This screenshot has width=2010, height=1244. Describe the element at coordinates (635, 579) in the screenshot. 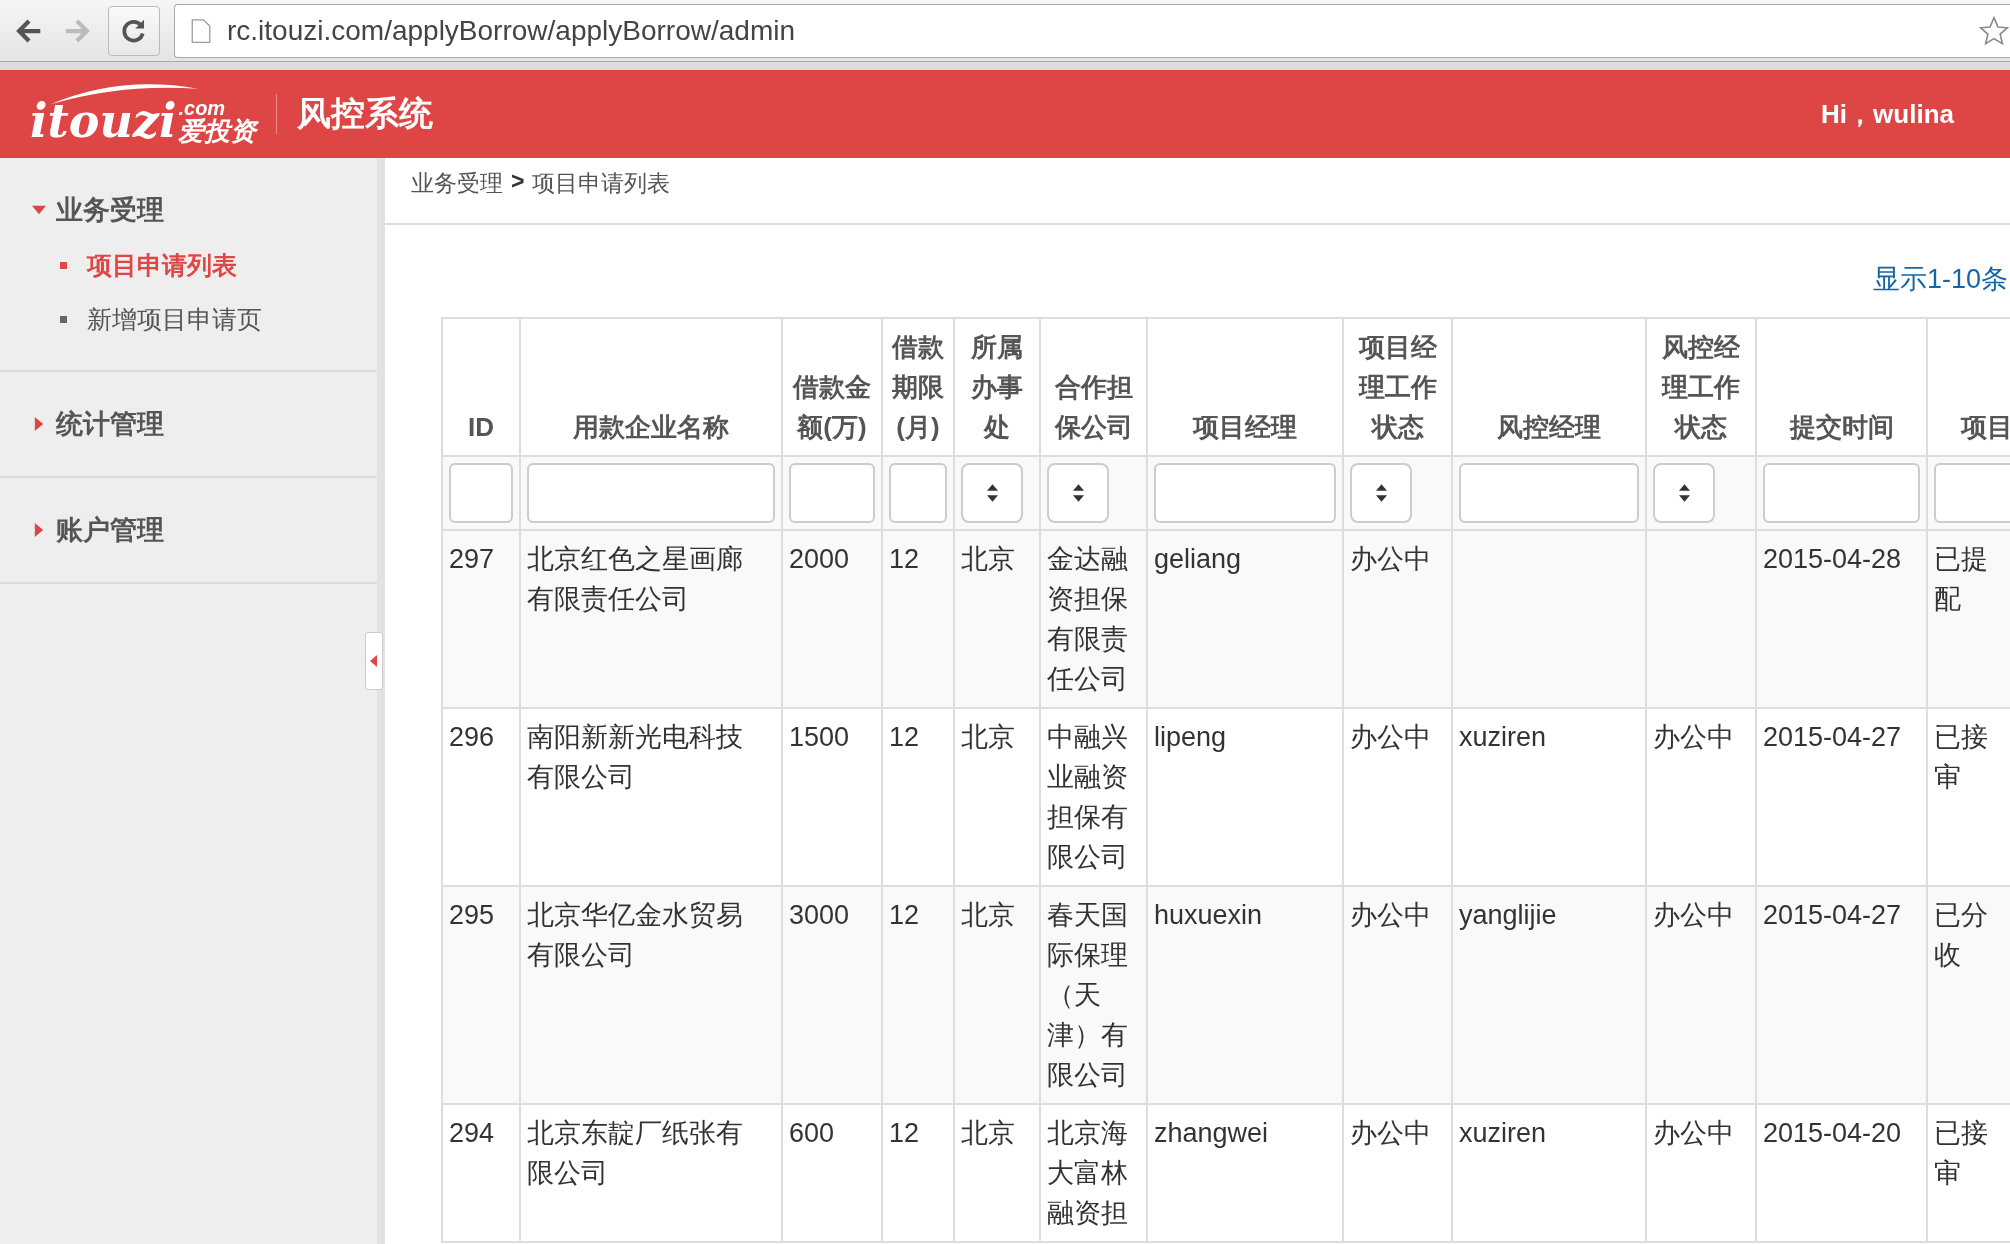

I see `table-cell-text: 北京红色之星画廊有限责任公司` at that location.